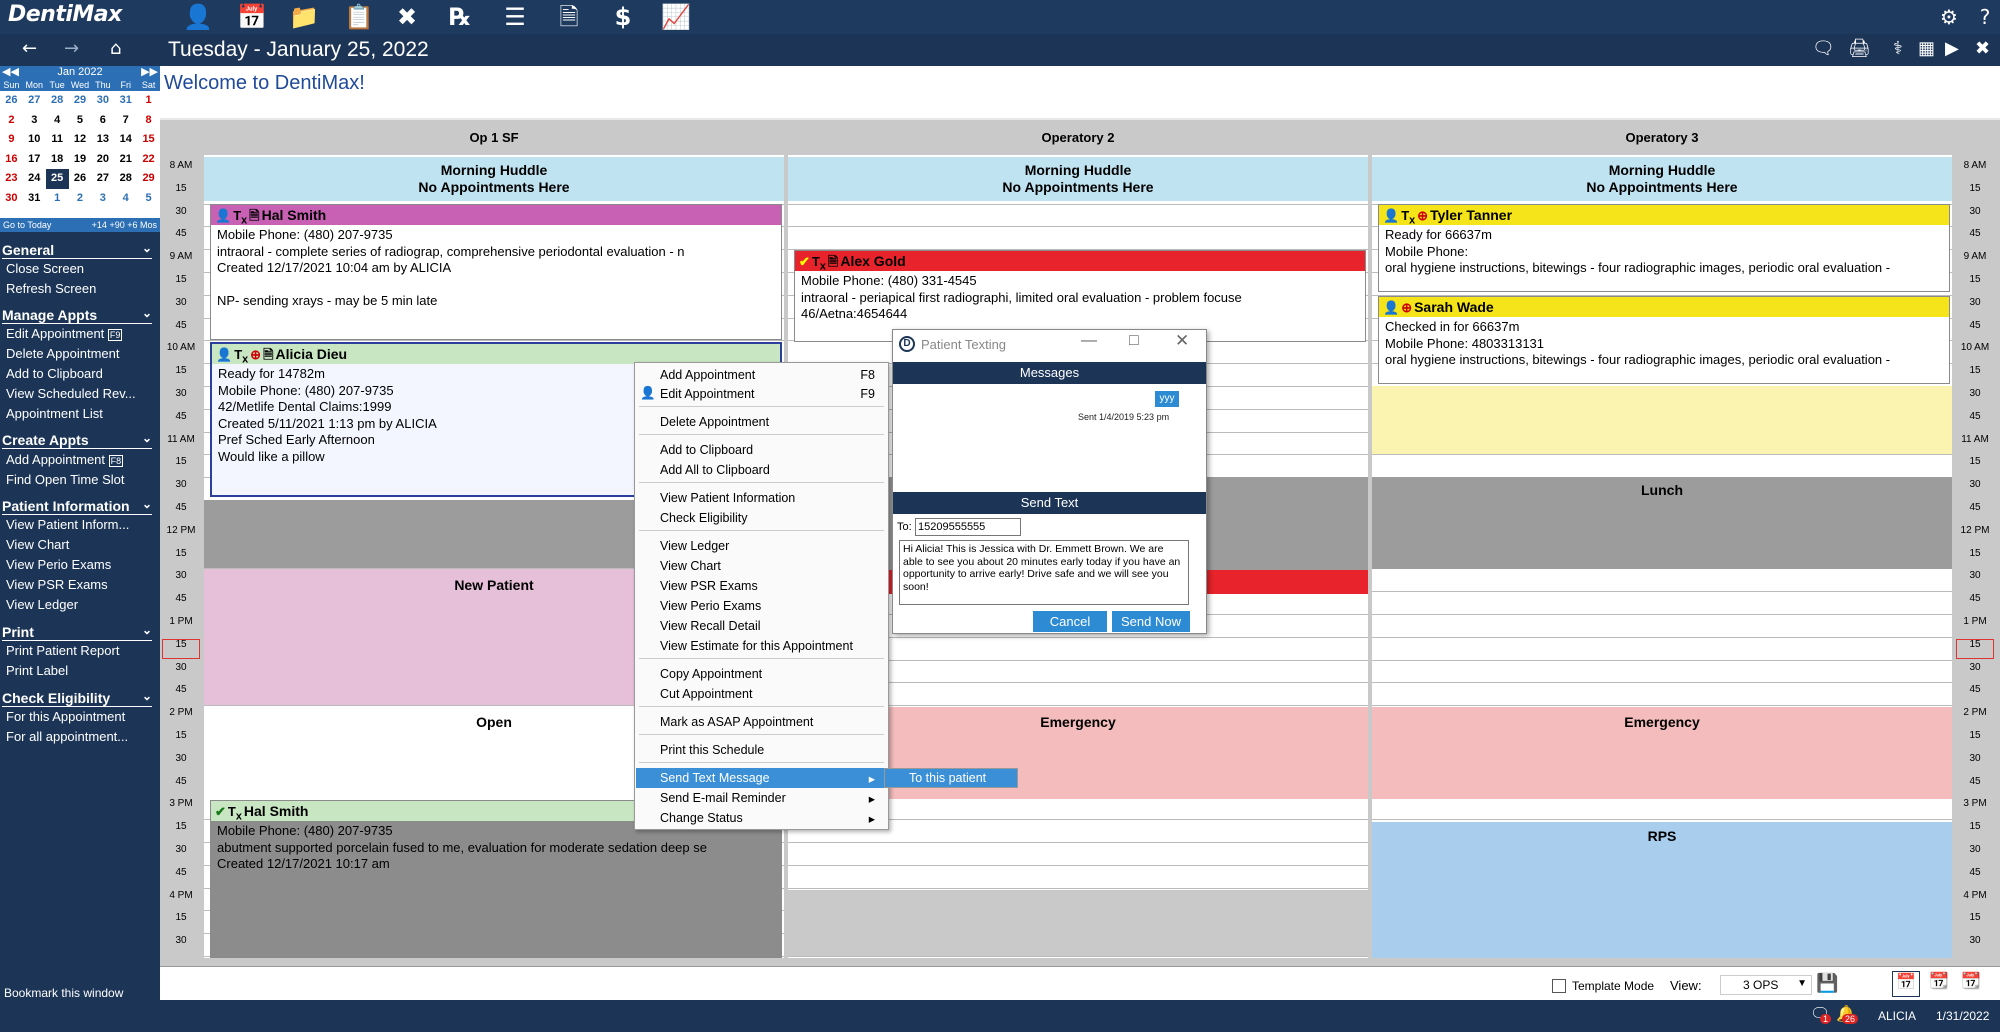  I want to click on bookmark-link: Bookmark this window, so click(63, 993).